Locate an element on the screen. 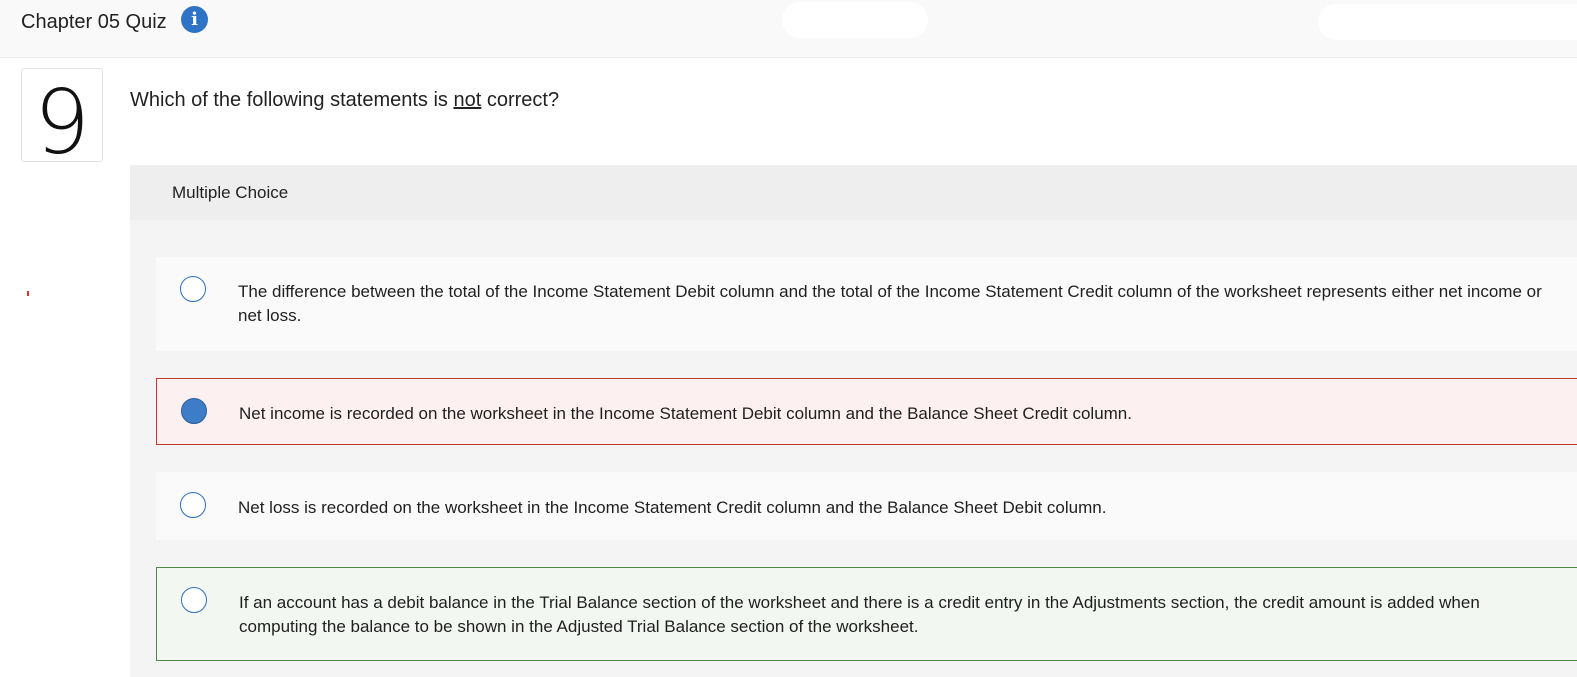 This screenshot has width=1577, height=677. info-icon: i is located at coordinates (194, 19).